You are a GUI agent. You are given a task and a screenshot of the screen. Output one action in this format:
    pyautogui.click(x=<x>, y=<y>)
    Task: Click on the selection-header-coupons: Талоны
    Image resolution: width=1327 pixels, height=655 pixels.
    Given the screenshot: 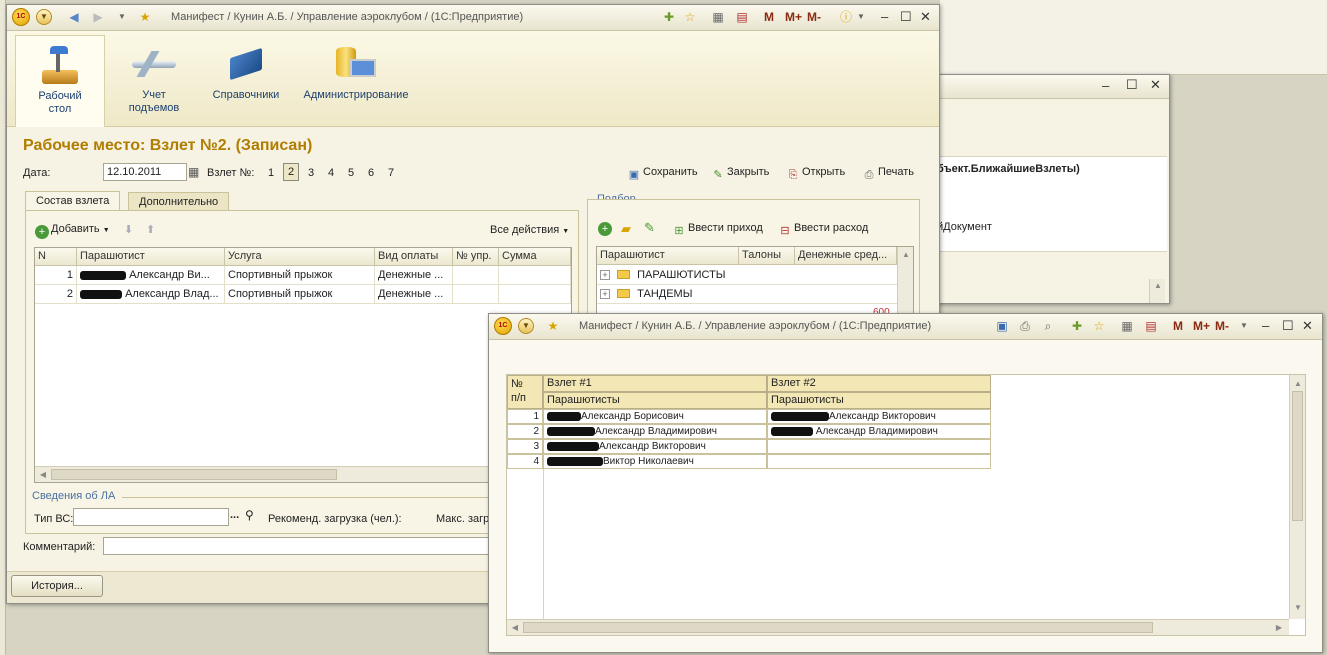 What is the action you would take?
    pyautogui.click(x=767, y=256)
    